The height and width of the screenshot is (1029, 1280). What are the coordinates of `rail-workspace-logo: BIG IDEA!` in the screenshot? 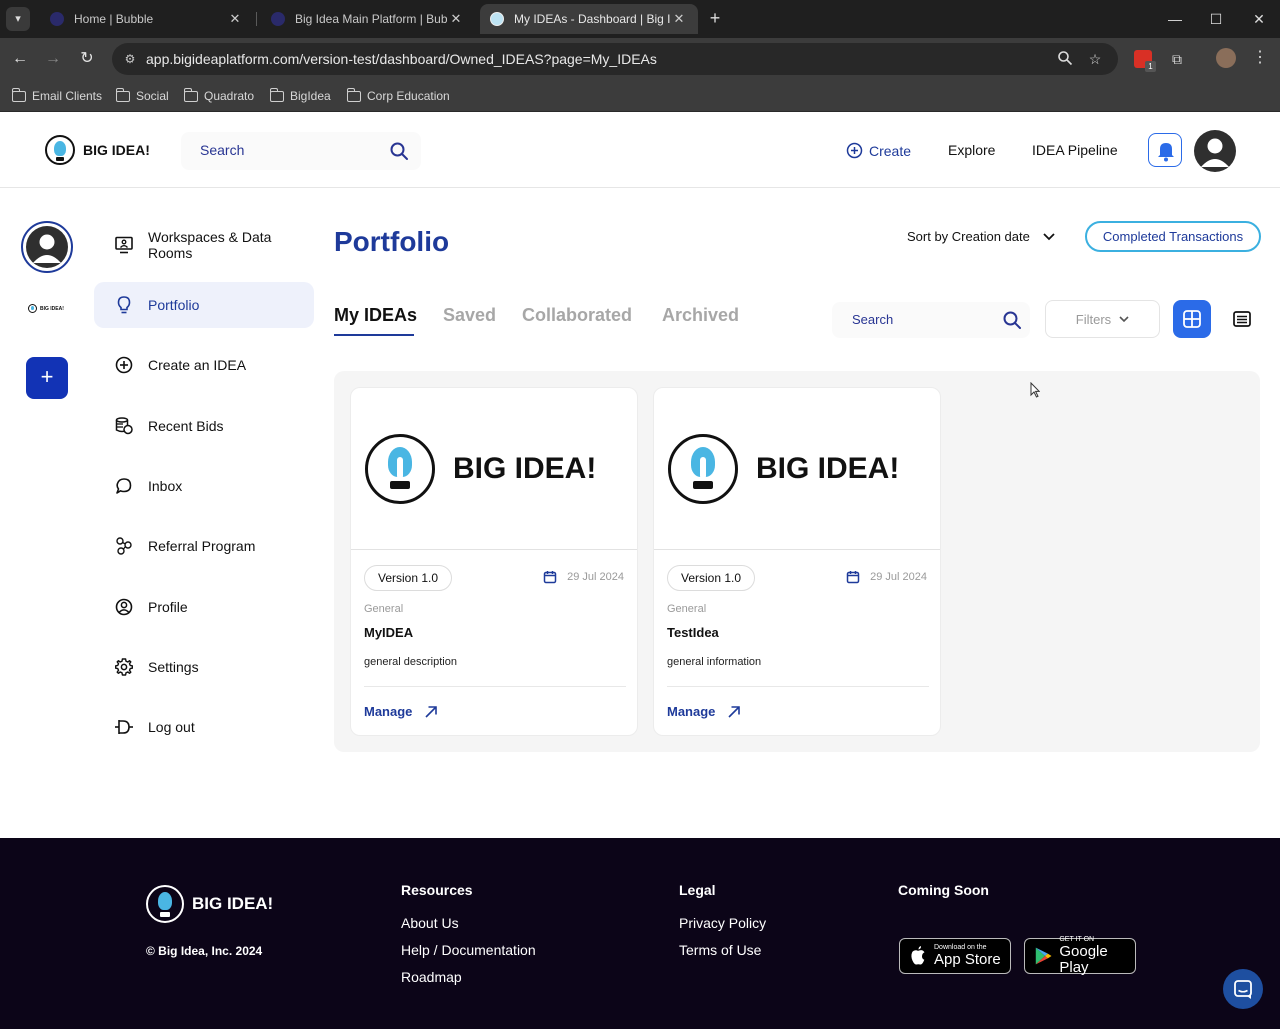 It's located at (46, 308).